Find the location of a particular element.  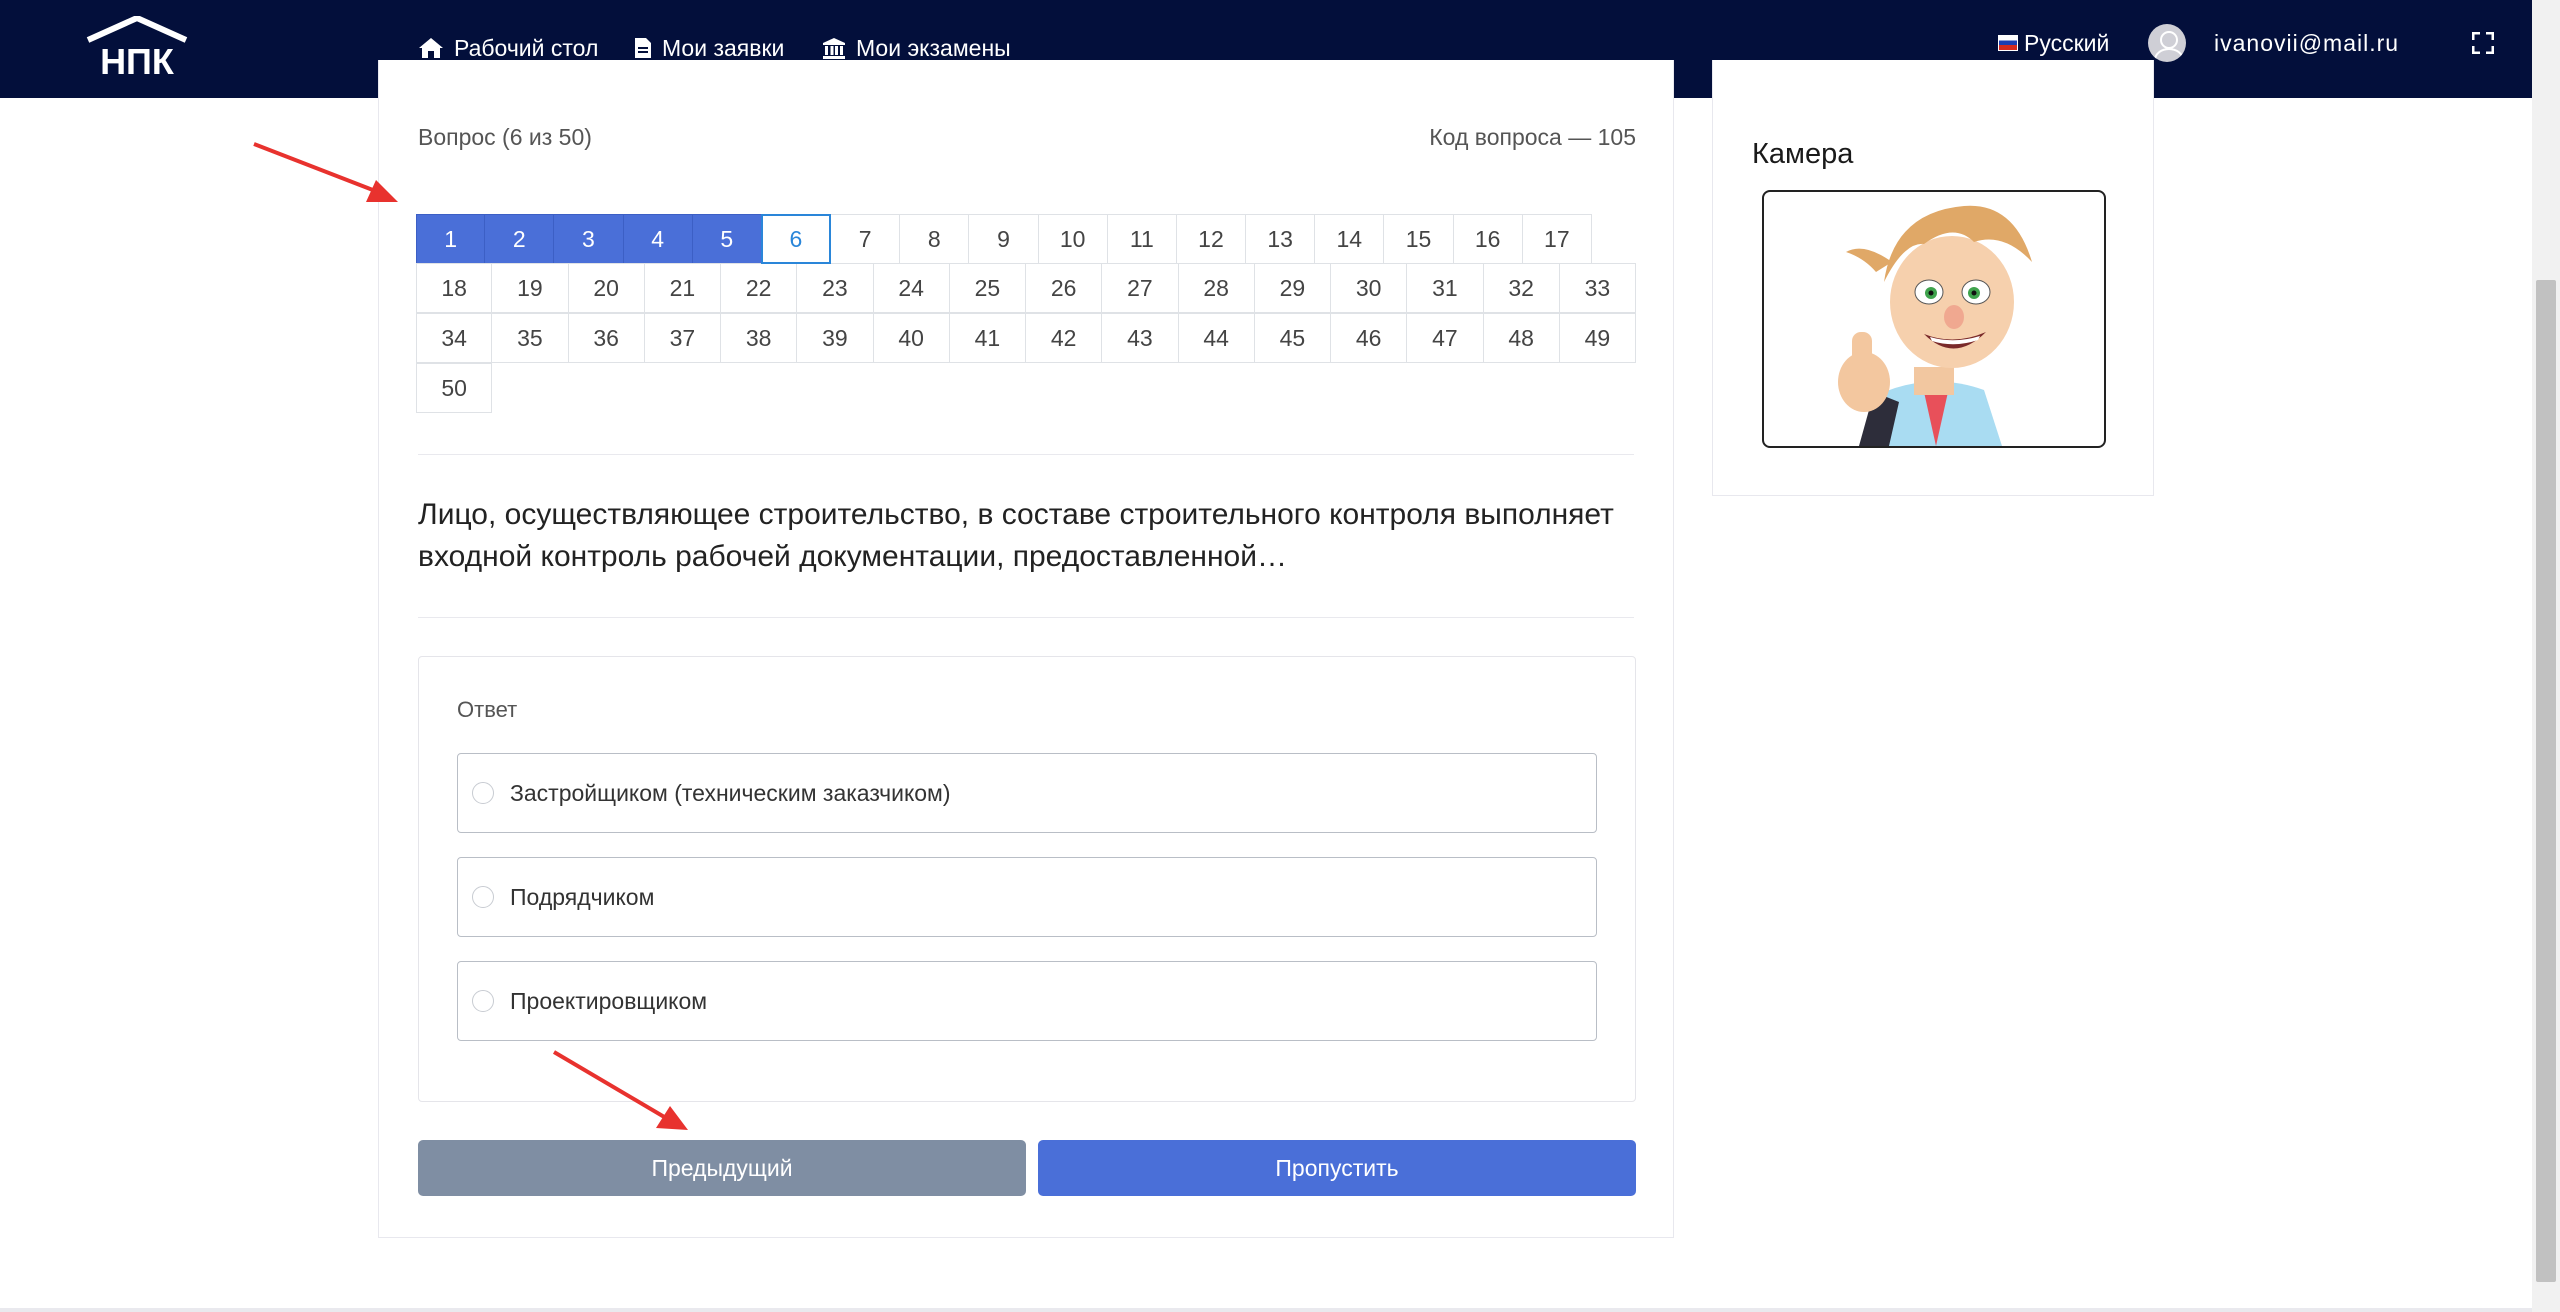

question-number-17: 17 is located at coordinates (1556, 239).